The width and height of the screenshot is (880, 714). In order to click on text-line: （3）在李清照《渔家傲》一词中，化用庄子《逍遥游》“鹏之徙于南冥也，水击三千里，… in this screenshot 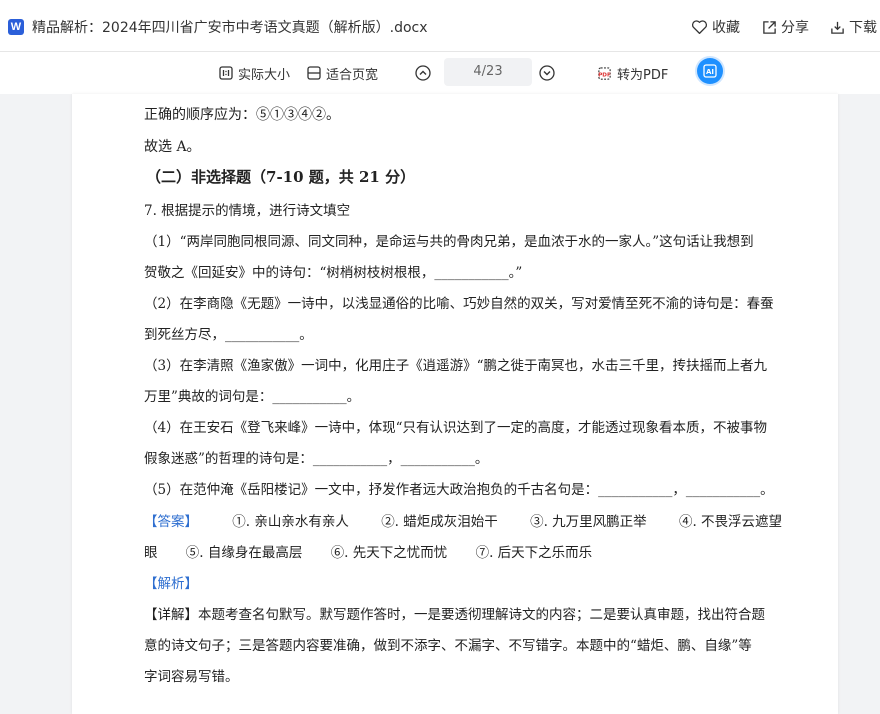, I will do `click(455, 366)`.